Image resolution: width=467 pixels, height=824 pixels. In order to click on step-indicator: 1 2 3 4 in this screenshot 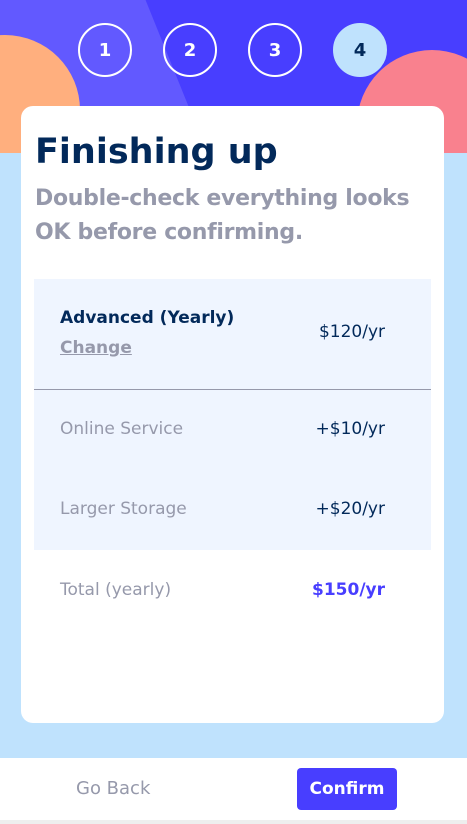, I will do `click(233, 50)`.